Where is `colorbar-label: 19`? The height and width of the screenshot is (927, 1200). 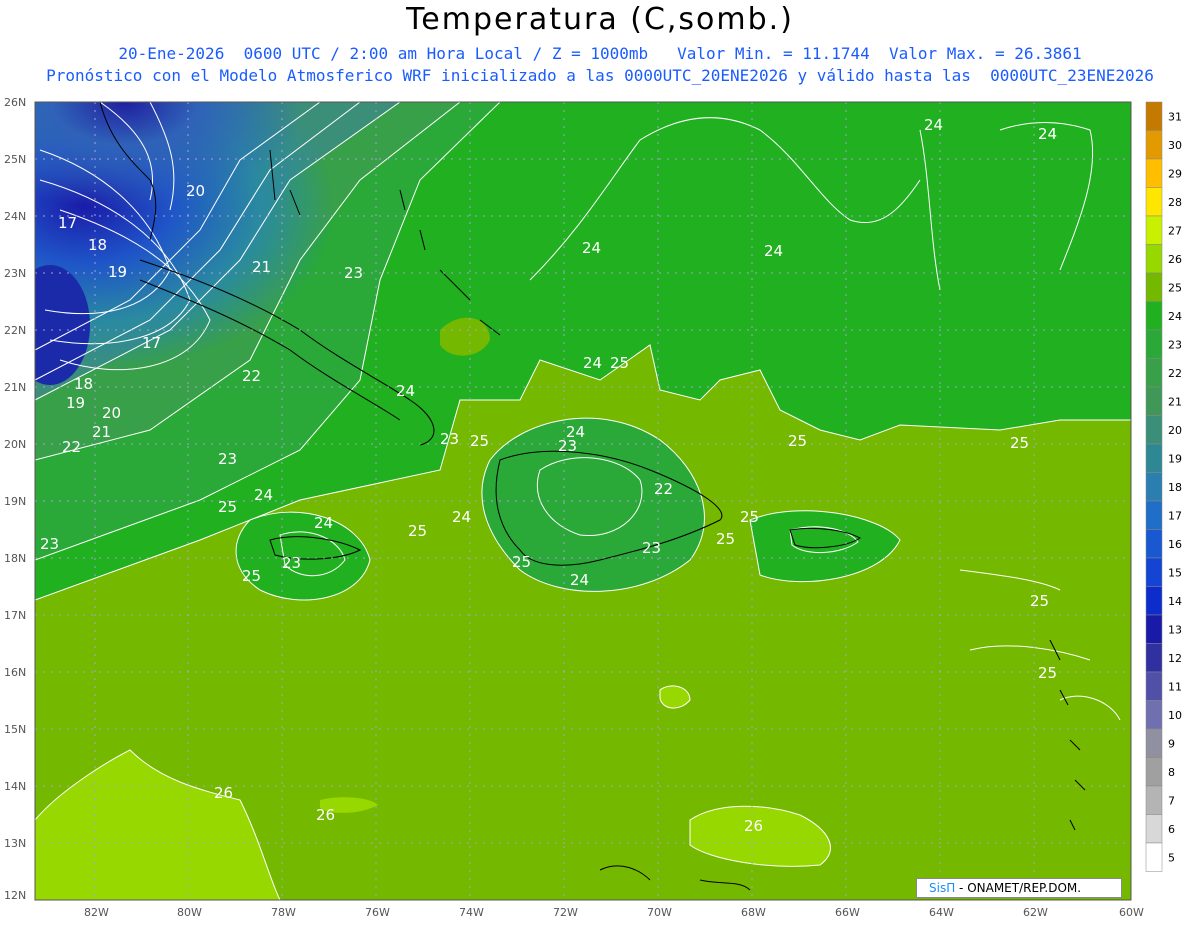
colorbar-label: 19 is located at coordinates (1175, 458).